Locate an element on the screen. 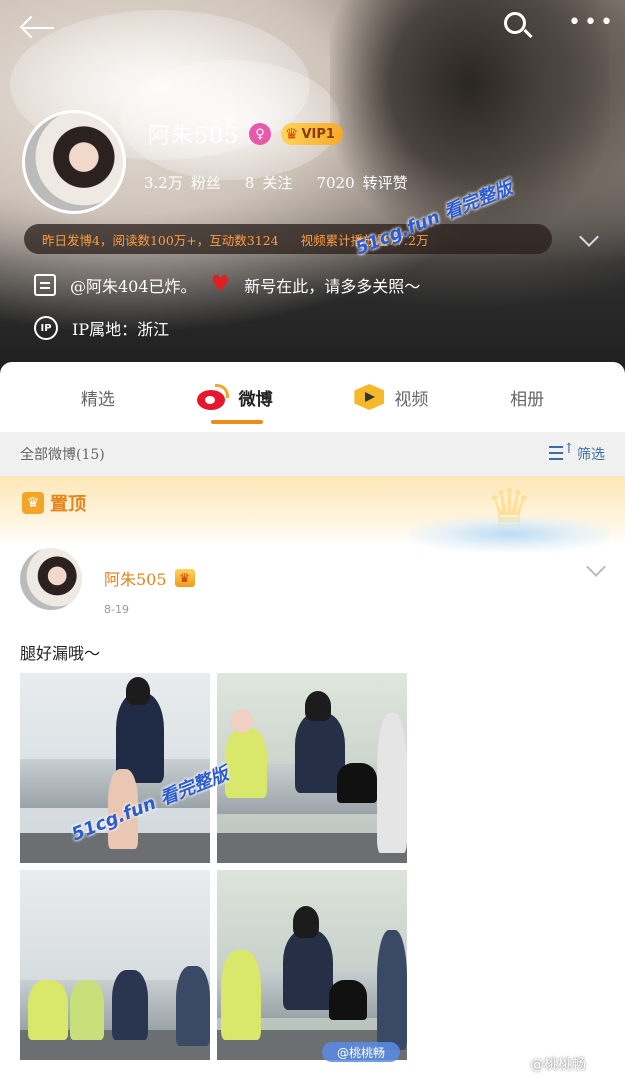 The height and width of the screenshot is (1080, 625). cloud-decoration is located at coordinates (510, 534).